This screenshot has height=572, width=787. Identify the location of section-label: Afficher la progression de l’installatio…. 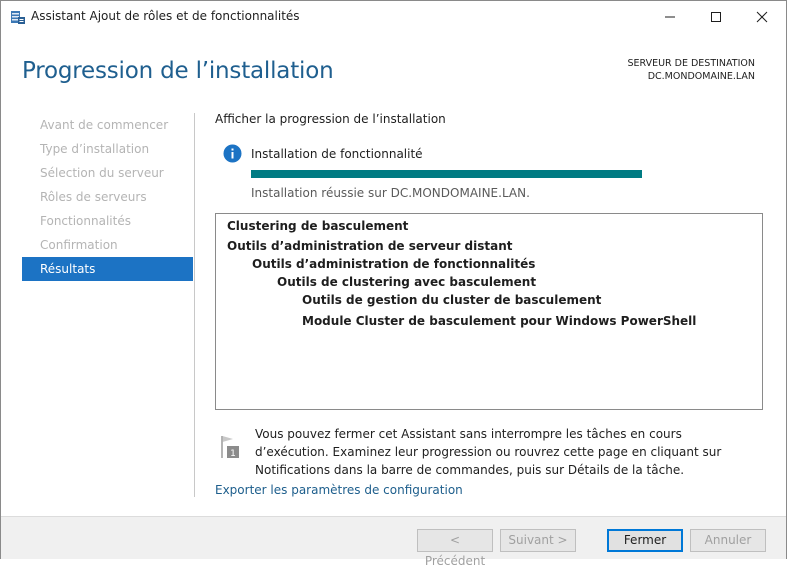
(330, 119).